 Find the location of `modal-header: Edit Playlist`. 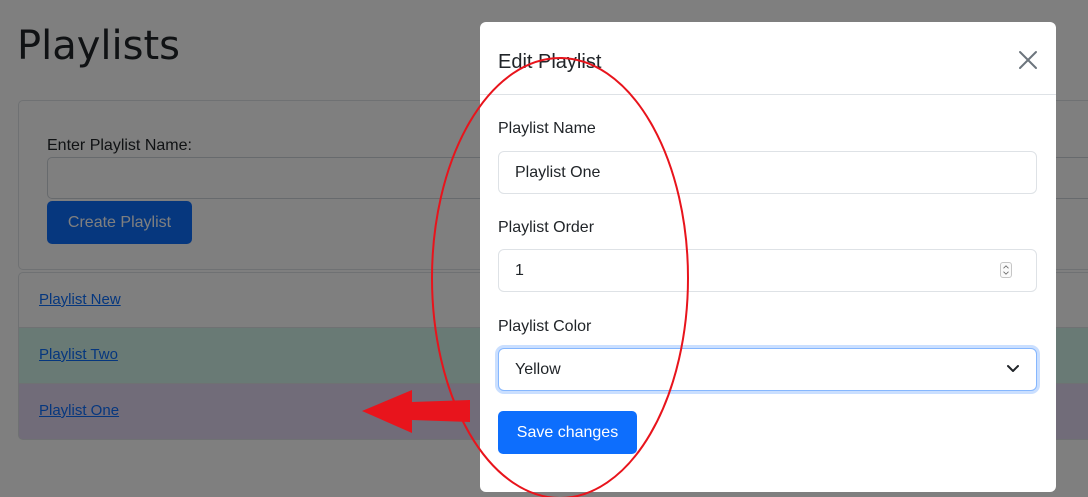

modal-header: Edit Playlist is located at coordinates (768, 58).